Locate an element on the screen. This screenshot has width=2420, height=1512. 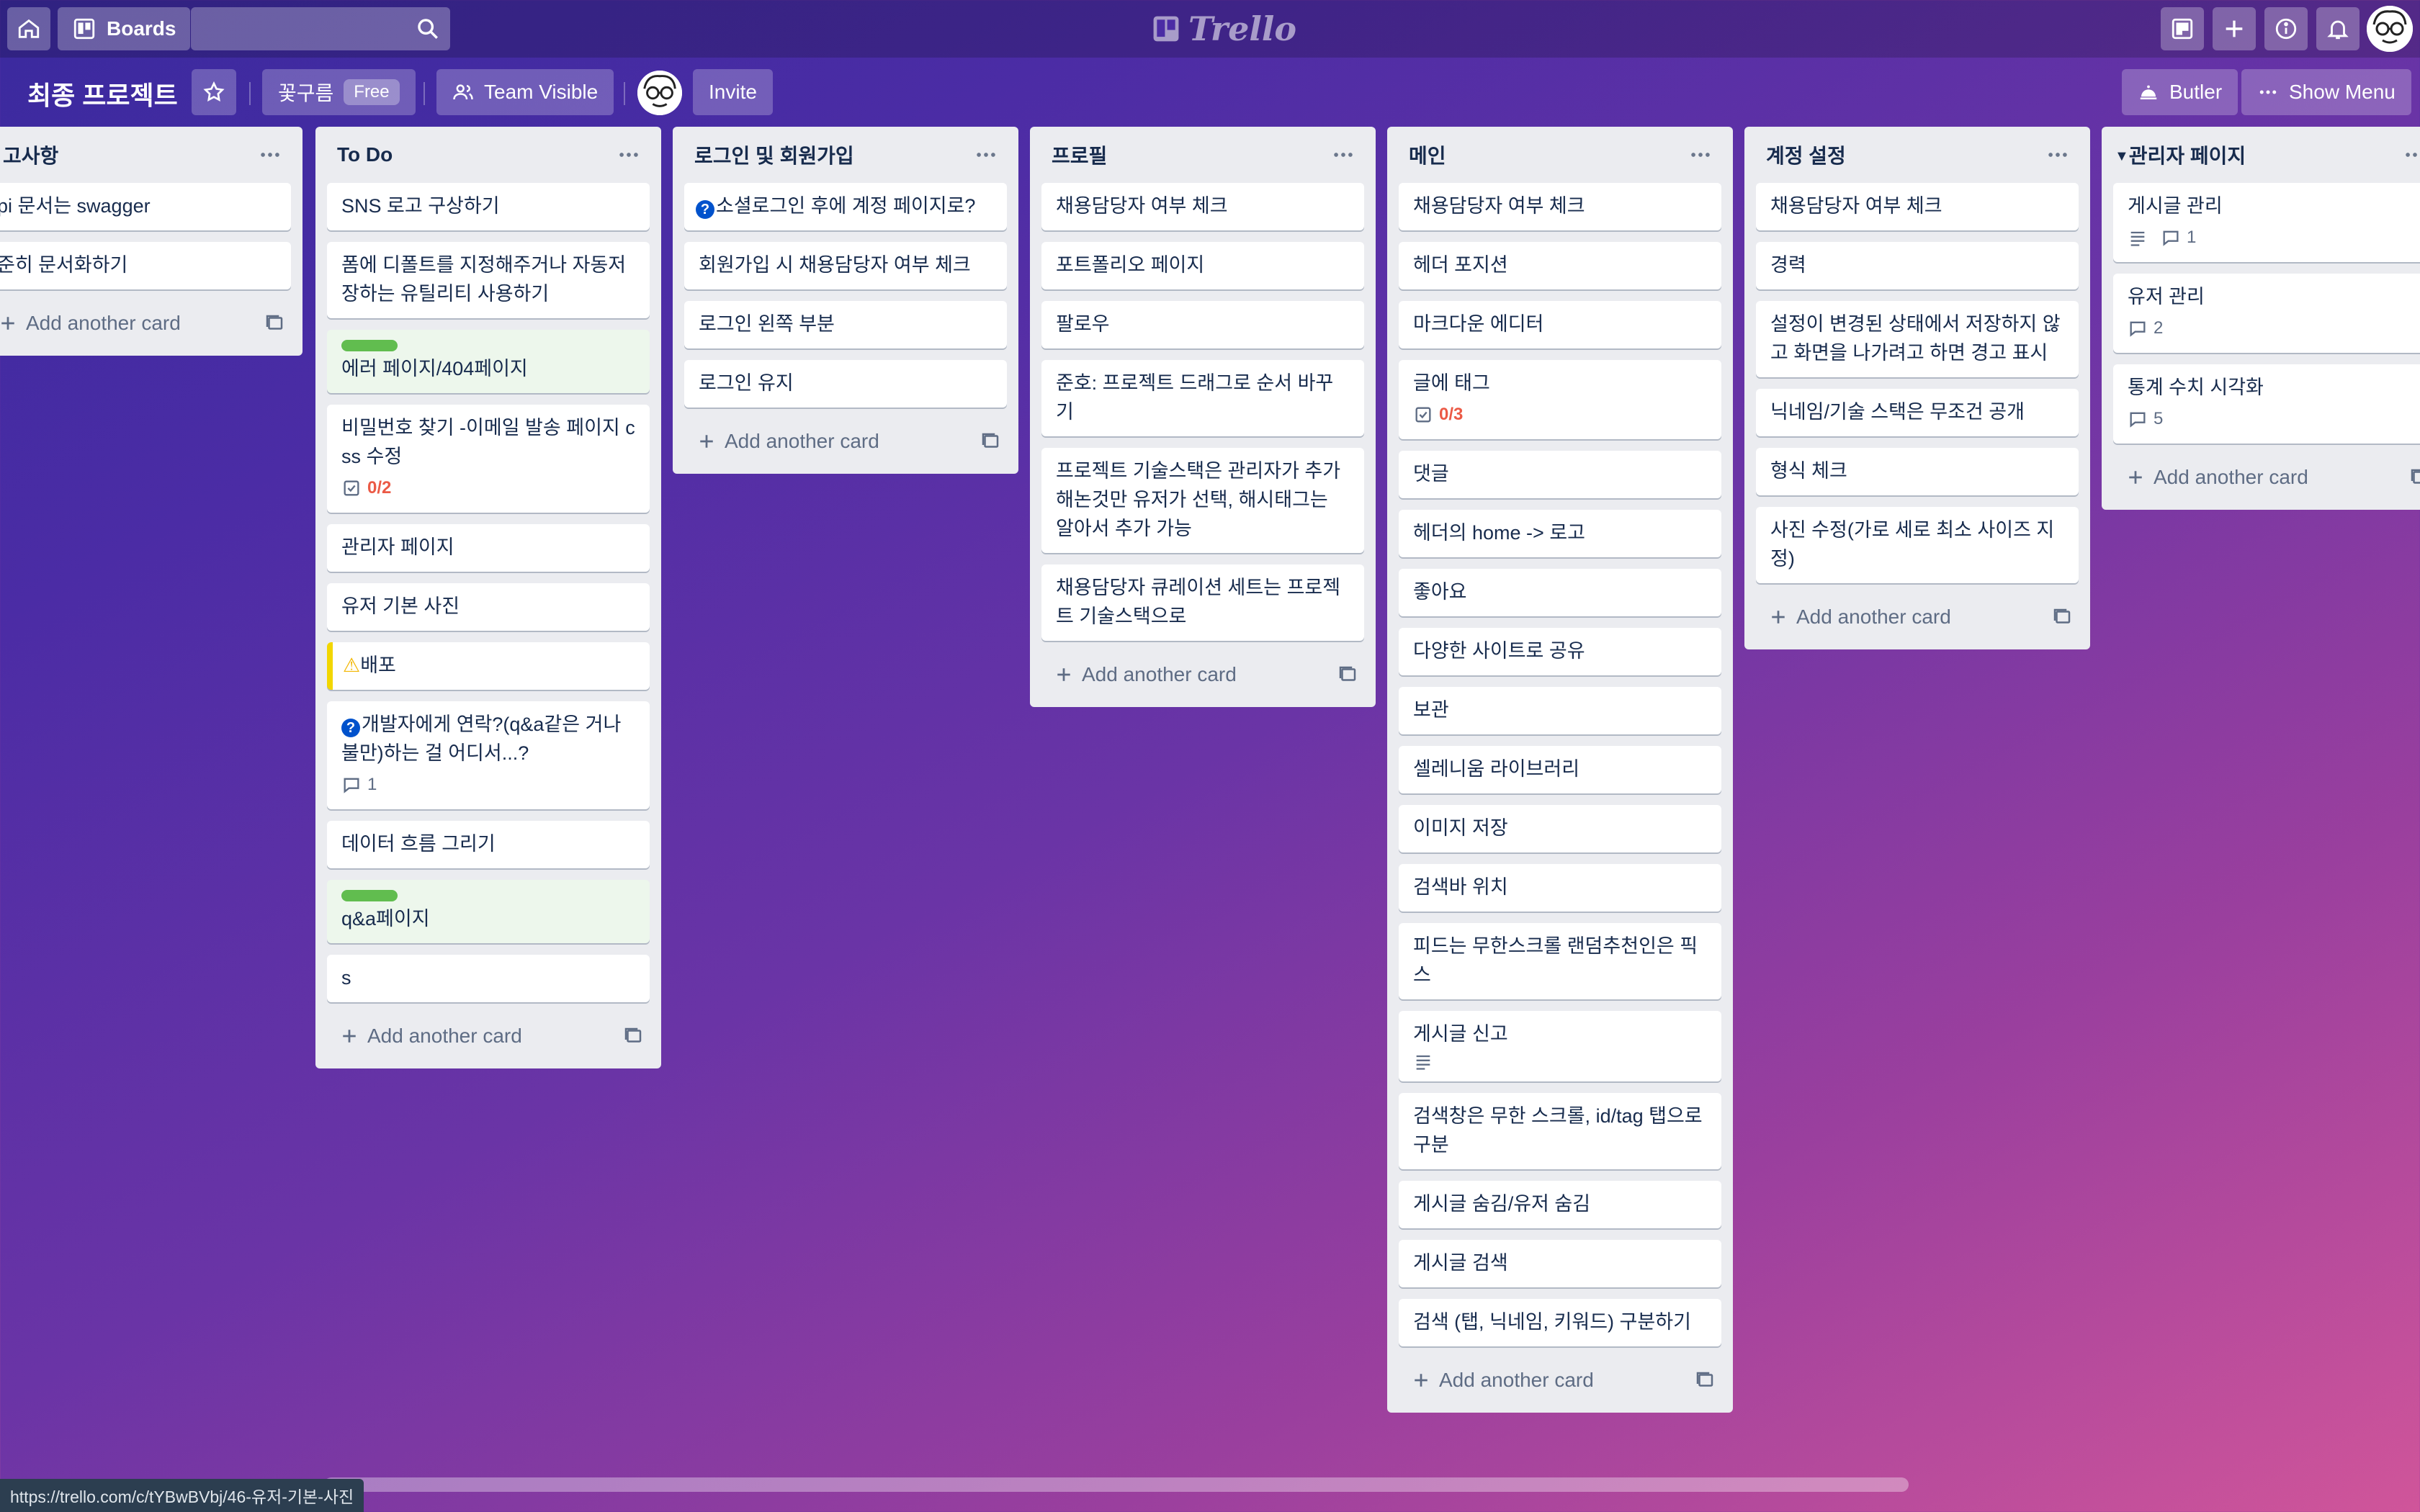
board-title: 최종 프로젝트 is located at coordinates (102, 93).